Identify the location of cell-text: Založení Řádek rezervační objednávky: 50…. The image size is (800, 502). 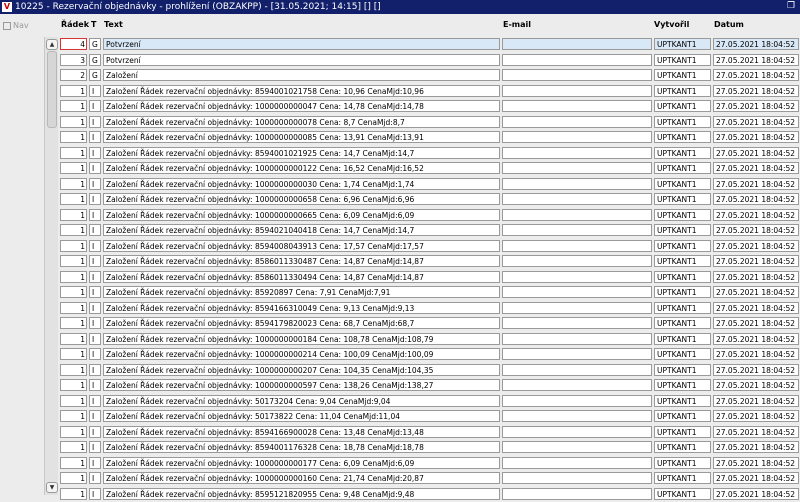
(301, 416).